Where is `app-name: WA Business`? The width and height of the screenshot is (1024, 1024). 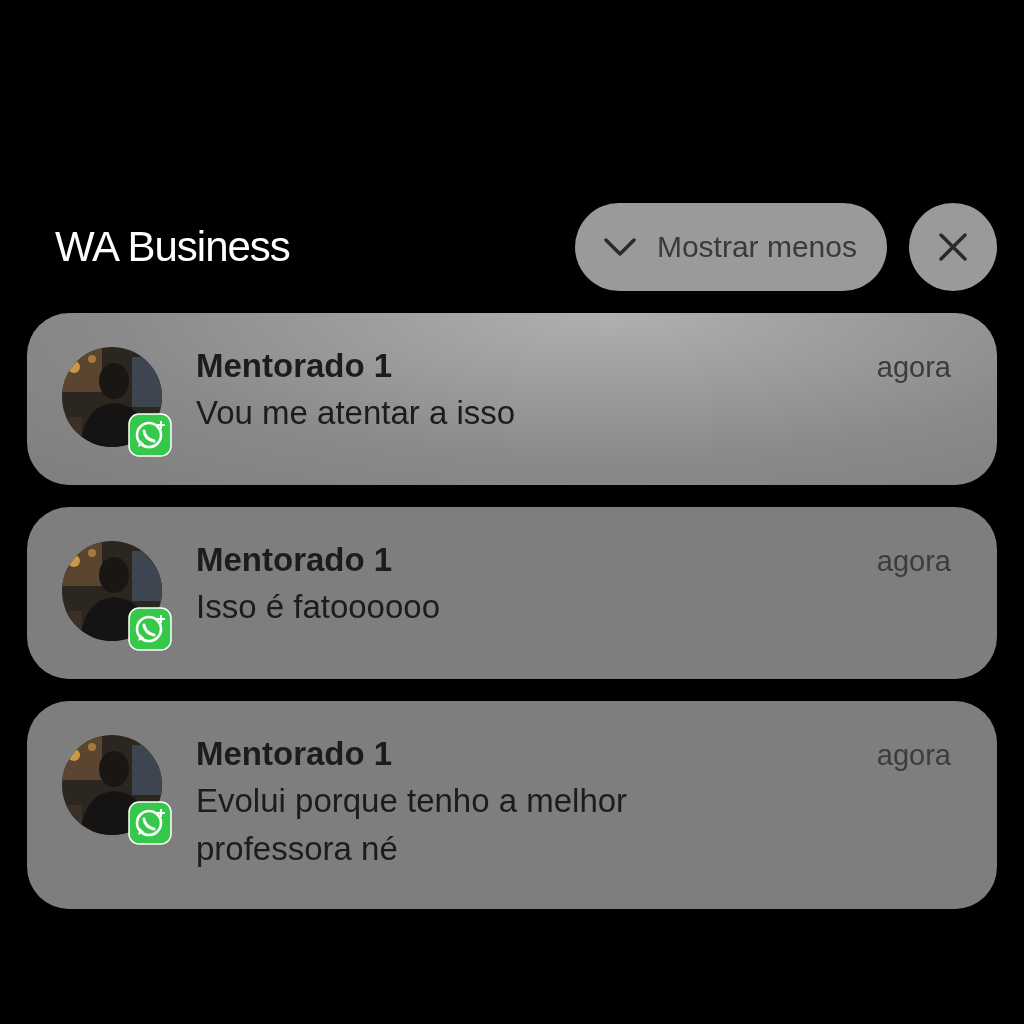
app-name: WA Business is located at coordinates (173, 247).